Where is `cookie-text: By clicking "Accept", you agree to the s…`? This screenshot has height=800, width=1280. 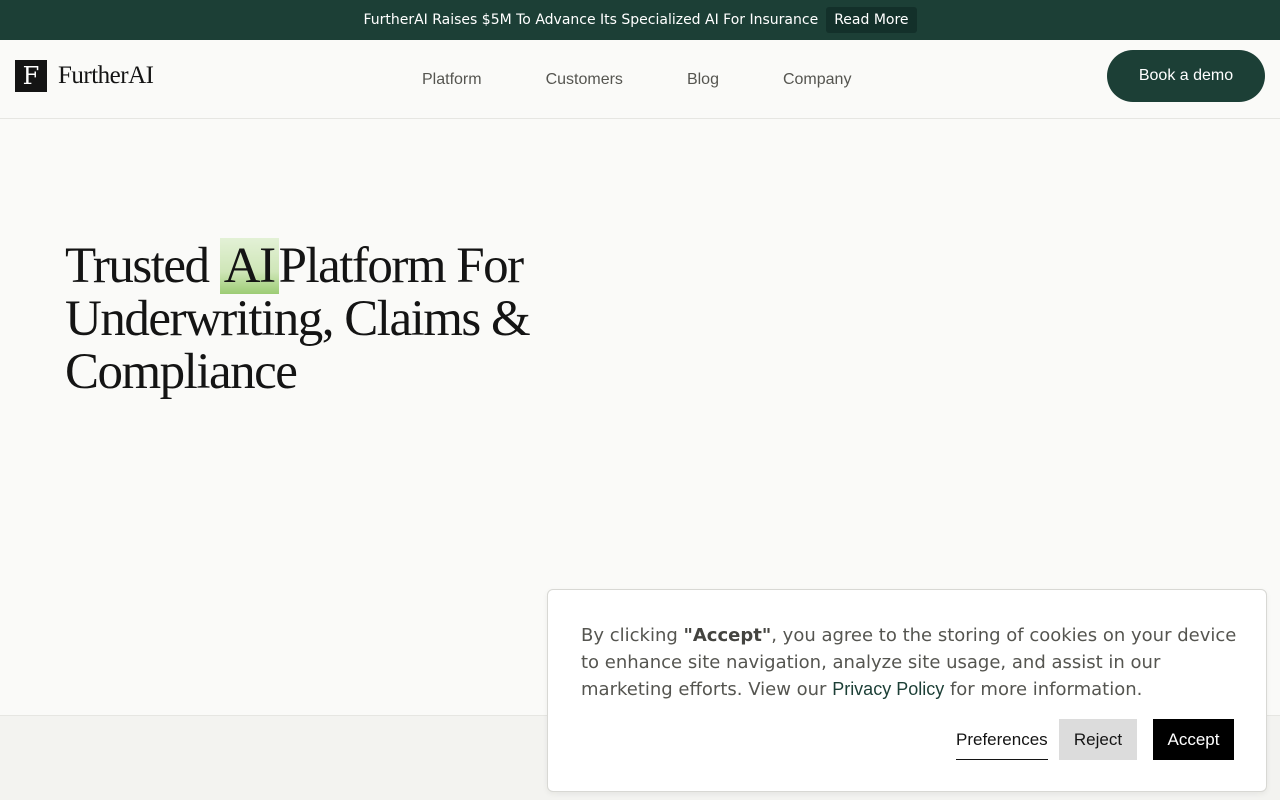
cookie-text: By clicking "Accept", you agree to the s… is located at coordinates (911, 662).